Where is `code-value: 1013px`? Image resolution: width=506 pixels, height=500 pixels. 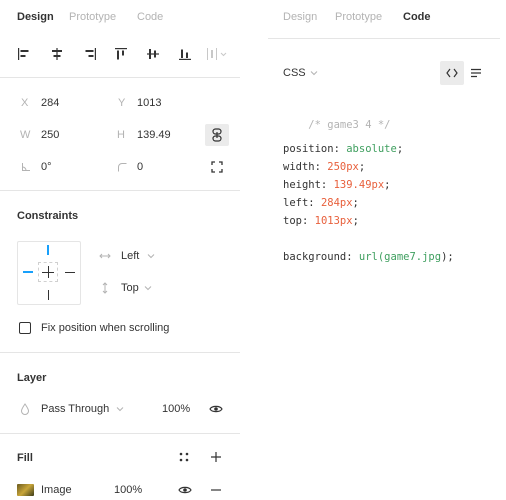
code-value: 1013px is located at coordinates (333, 221).